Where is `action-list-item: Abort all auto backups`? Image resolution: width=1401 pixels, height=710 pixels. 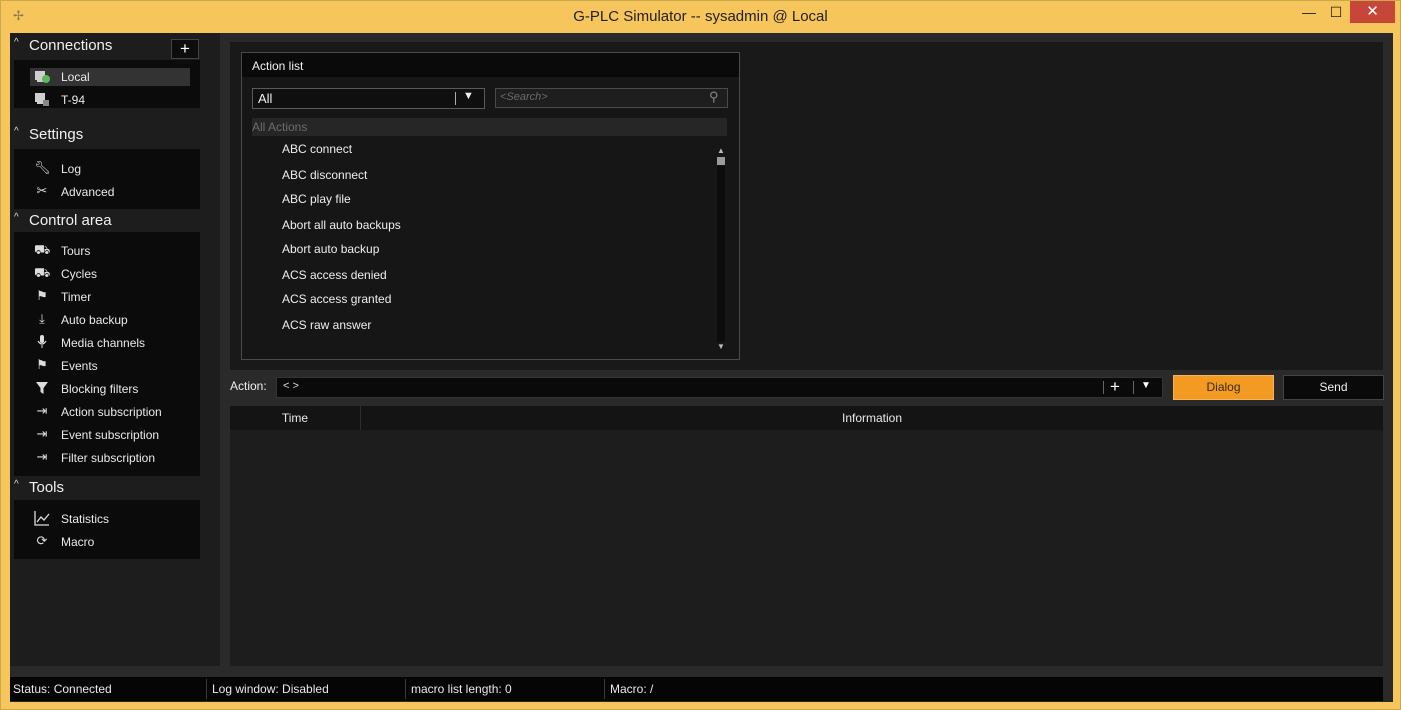 action-list-item: Abort all auto backups is located at coordinates (341, 225).